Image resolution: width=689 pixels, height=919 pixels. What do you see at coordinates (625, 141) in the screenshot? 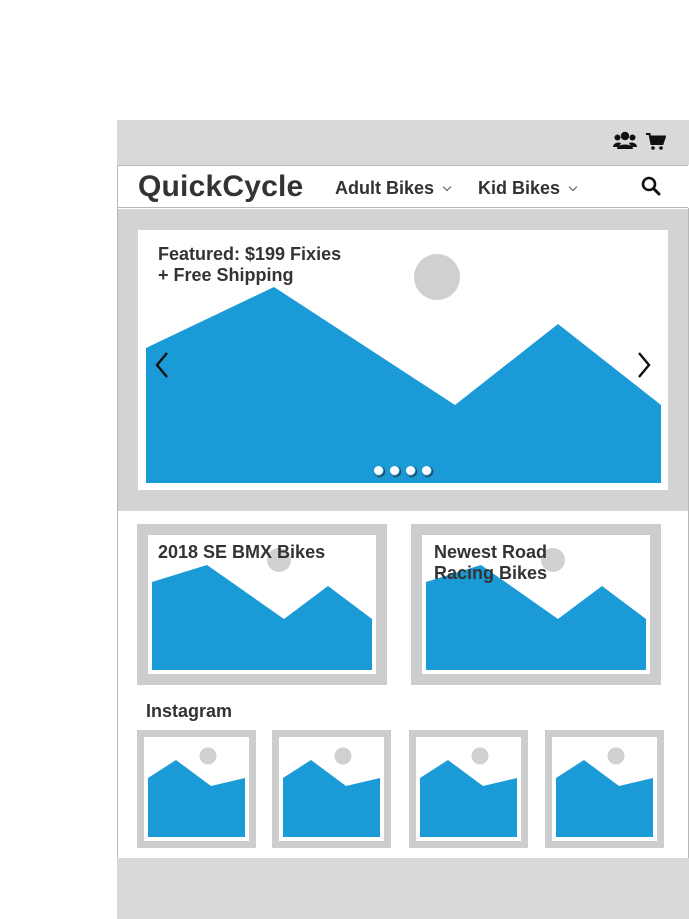
I see `users-icon` at bounding box center [625, 141].